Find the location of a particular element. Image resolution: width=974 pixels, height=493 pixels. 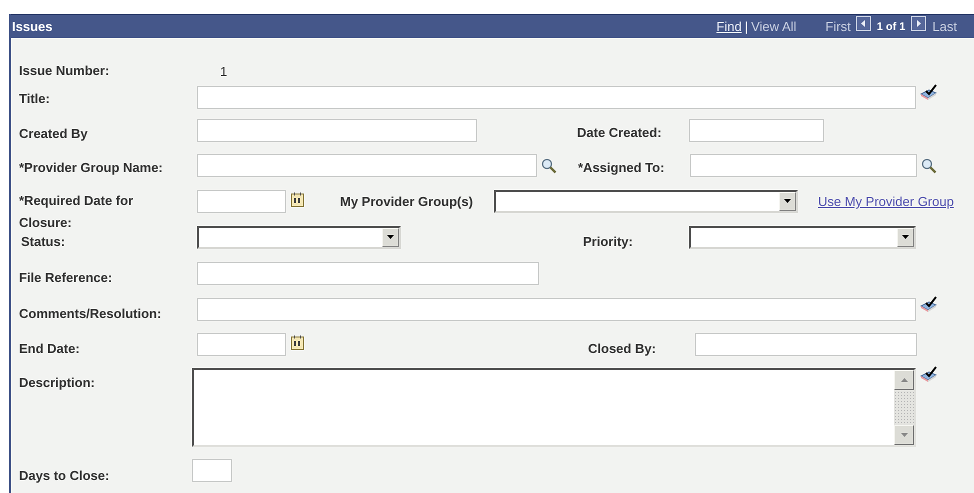

scrollbar is located at coordinates (904, 407).